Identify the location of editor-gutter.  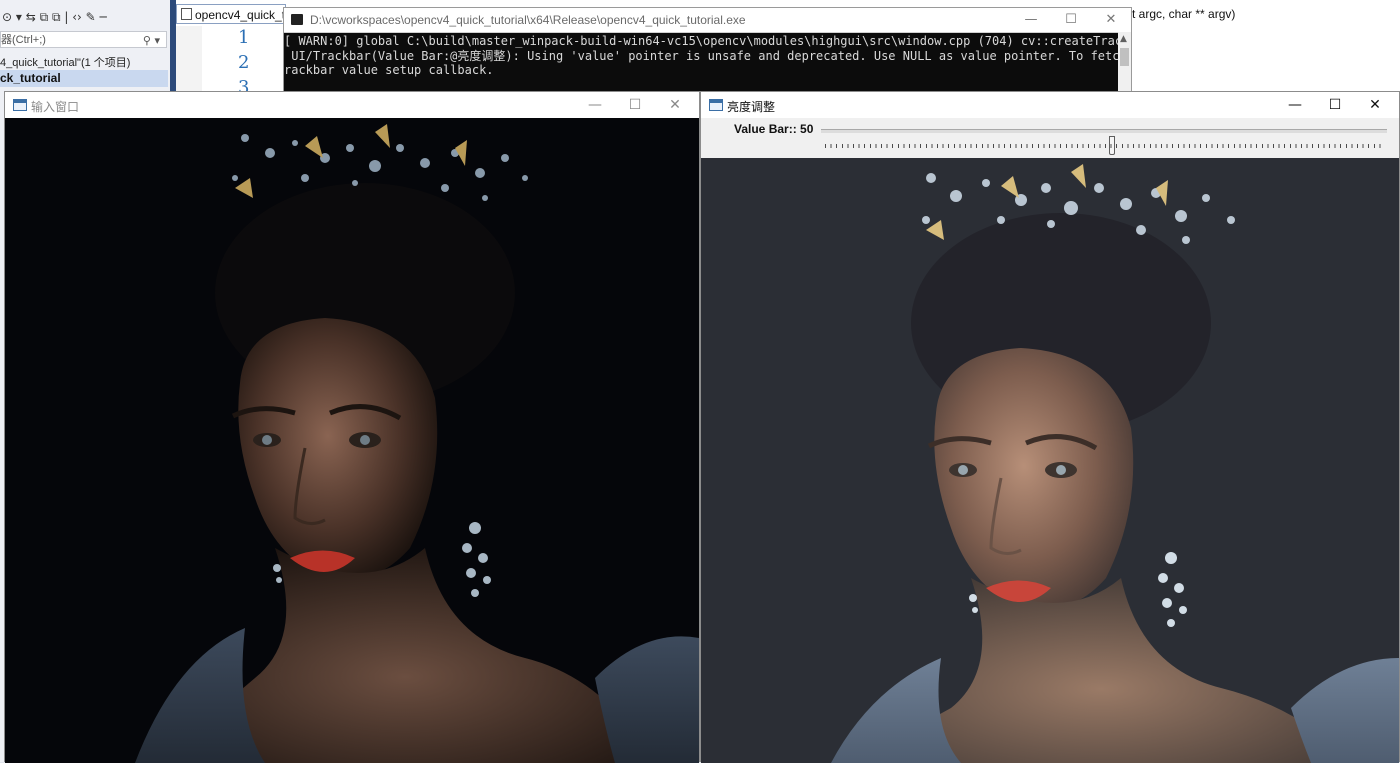
(189, 59).